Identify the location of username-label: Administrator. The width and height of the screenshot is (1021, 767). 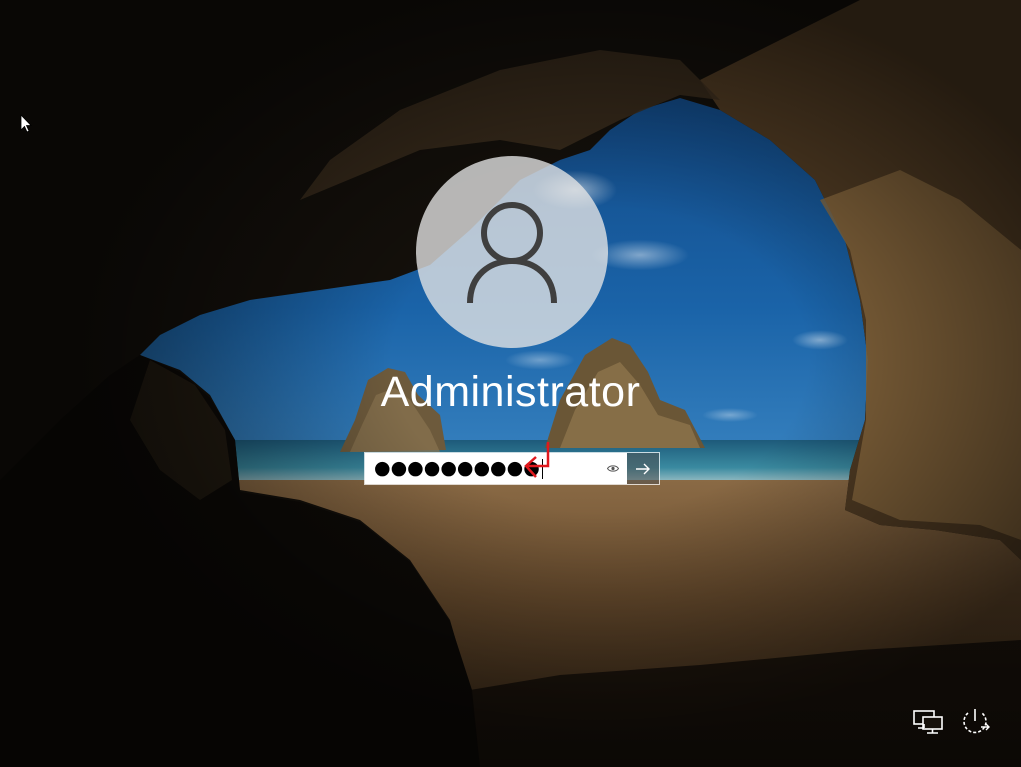
(510, 392).